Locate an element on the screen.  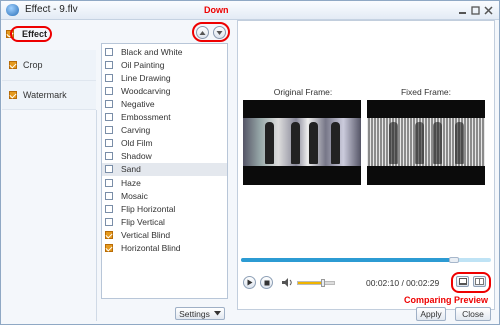
arrow-up-icon is located at coordinates (202, 32).